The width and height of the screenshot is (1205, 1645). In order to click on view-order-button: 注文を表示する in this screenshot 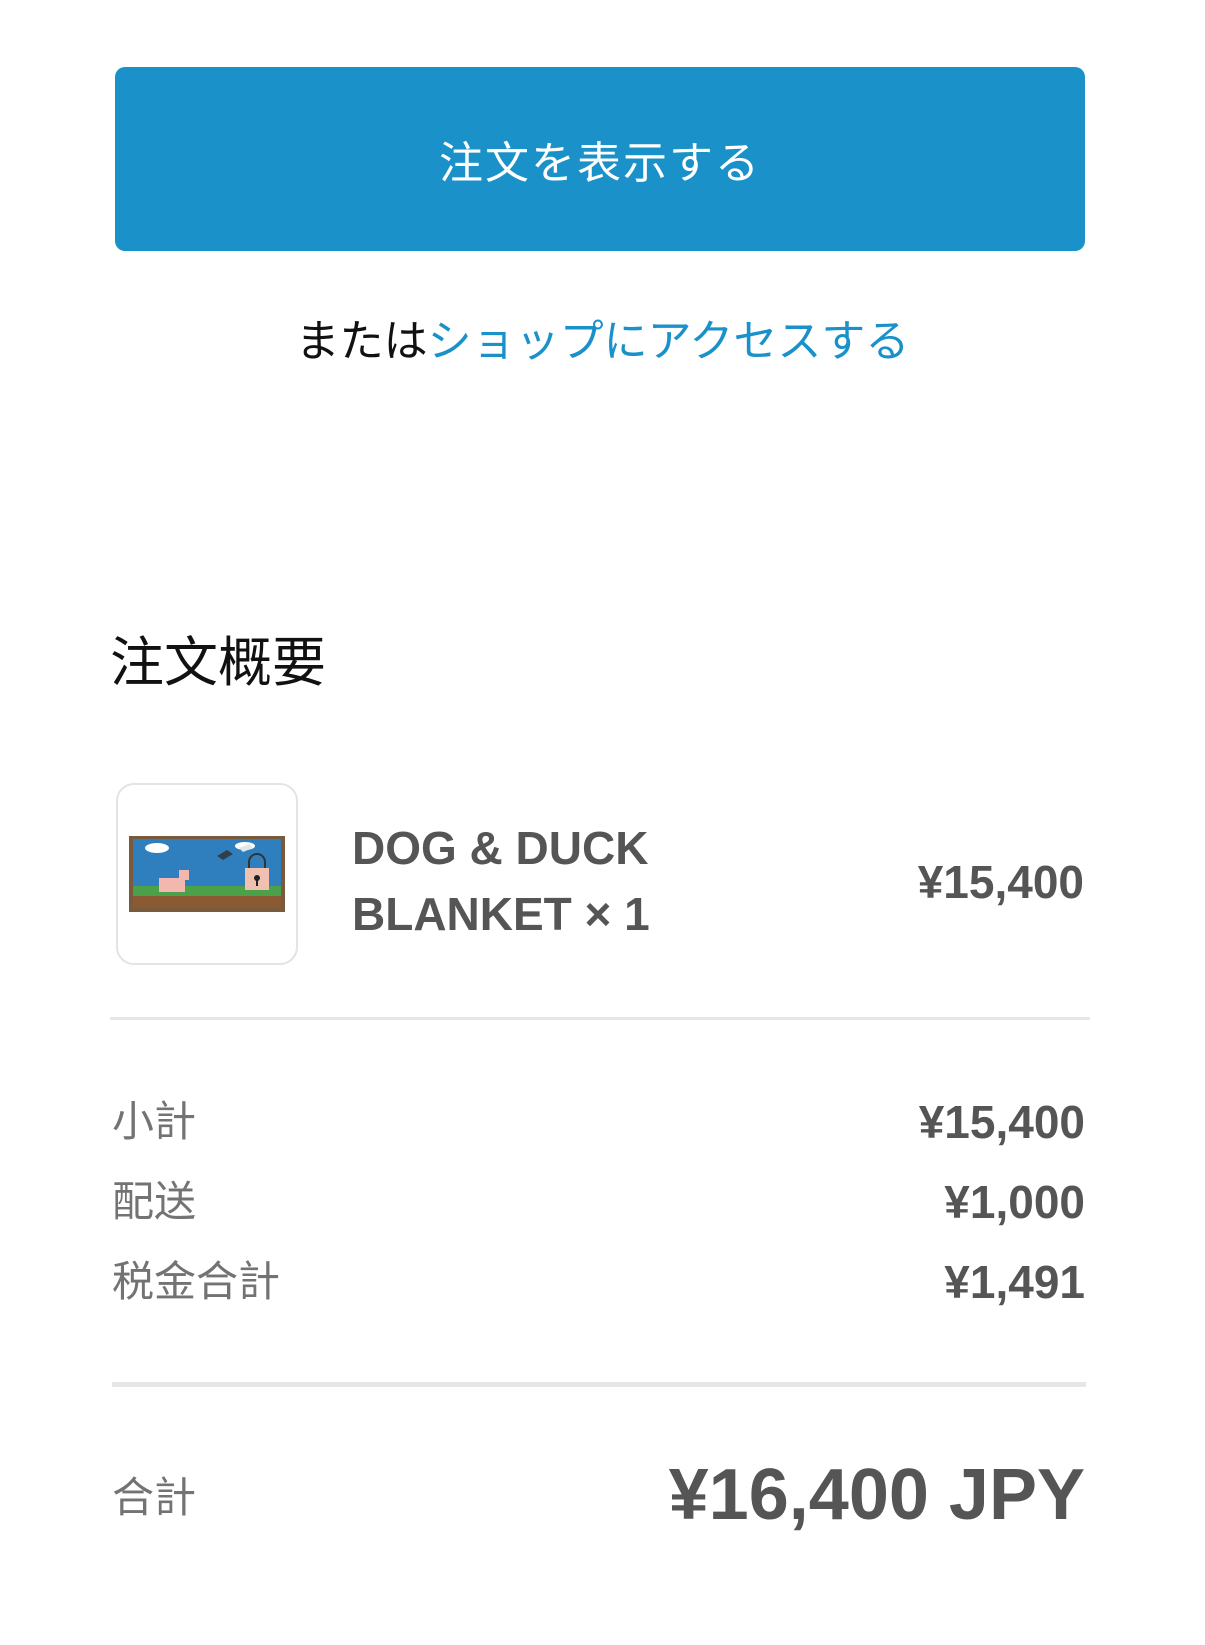, I will do `click(600, 159)`.